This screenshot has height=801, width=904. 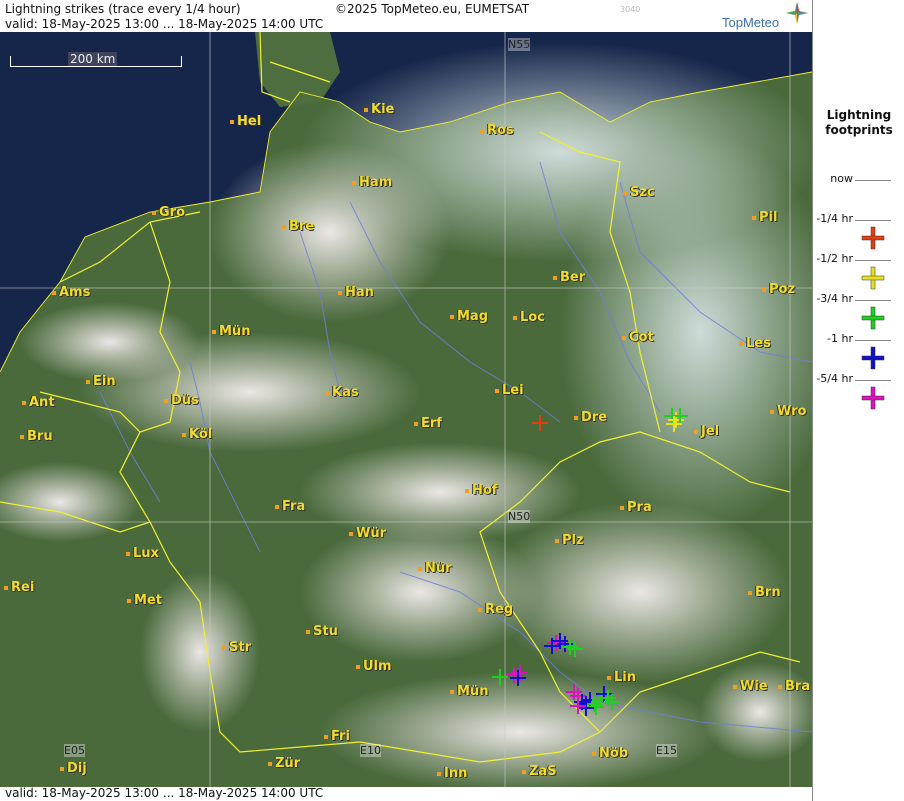 I want to click on legend-row-label: -5/4 hr, so click(x=834, y=378).